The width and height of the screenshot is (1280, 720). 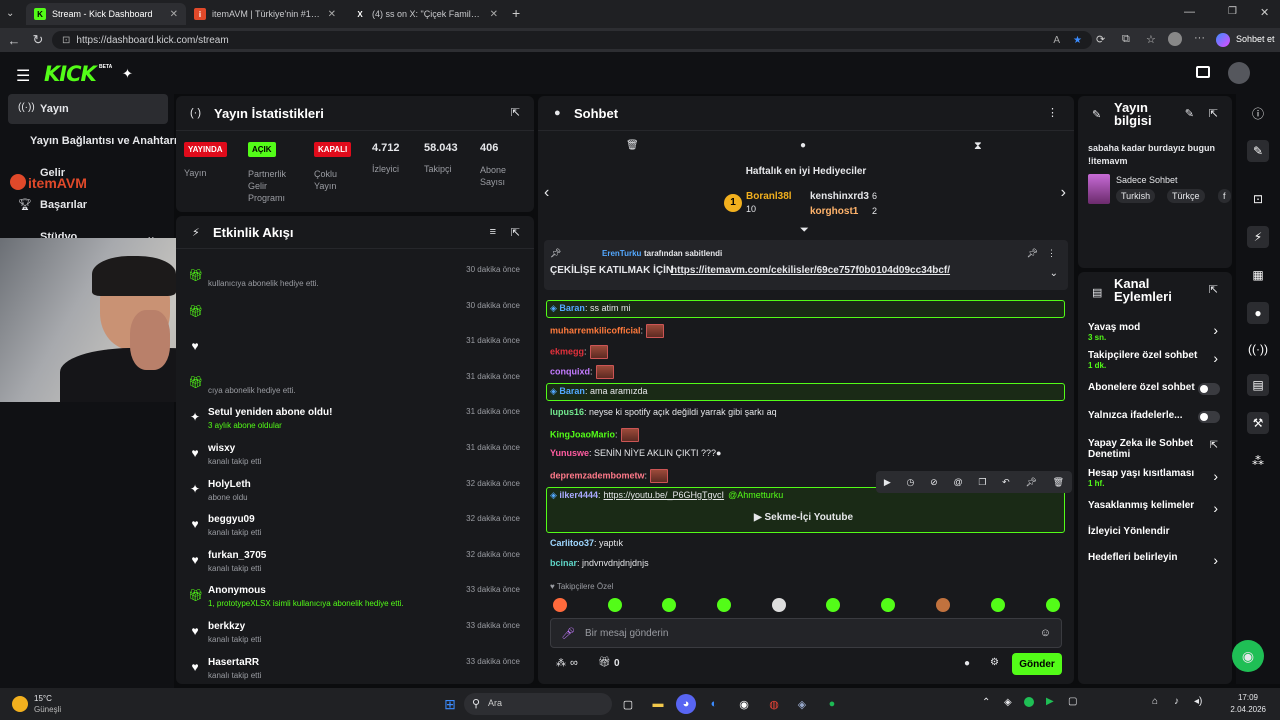 What do you see at coordinates (1056, 40) in the screenshot?
I see `read-aloud-icon: A` at bounding box center [1056, 40].